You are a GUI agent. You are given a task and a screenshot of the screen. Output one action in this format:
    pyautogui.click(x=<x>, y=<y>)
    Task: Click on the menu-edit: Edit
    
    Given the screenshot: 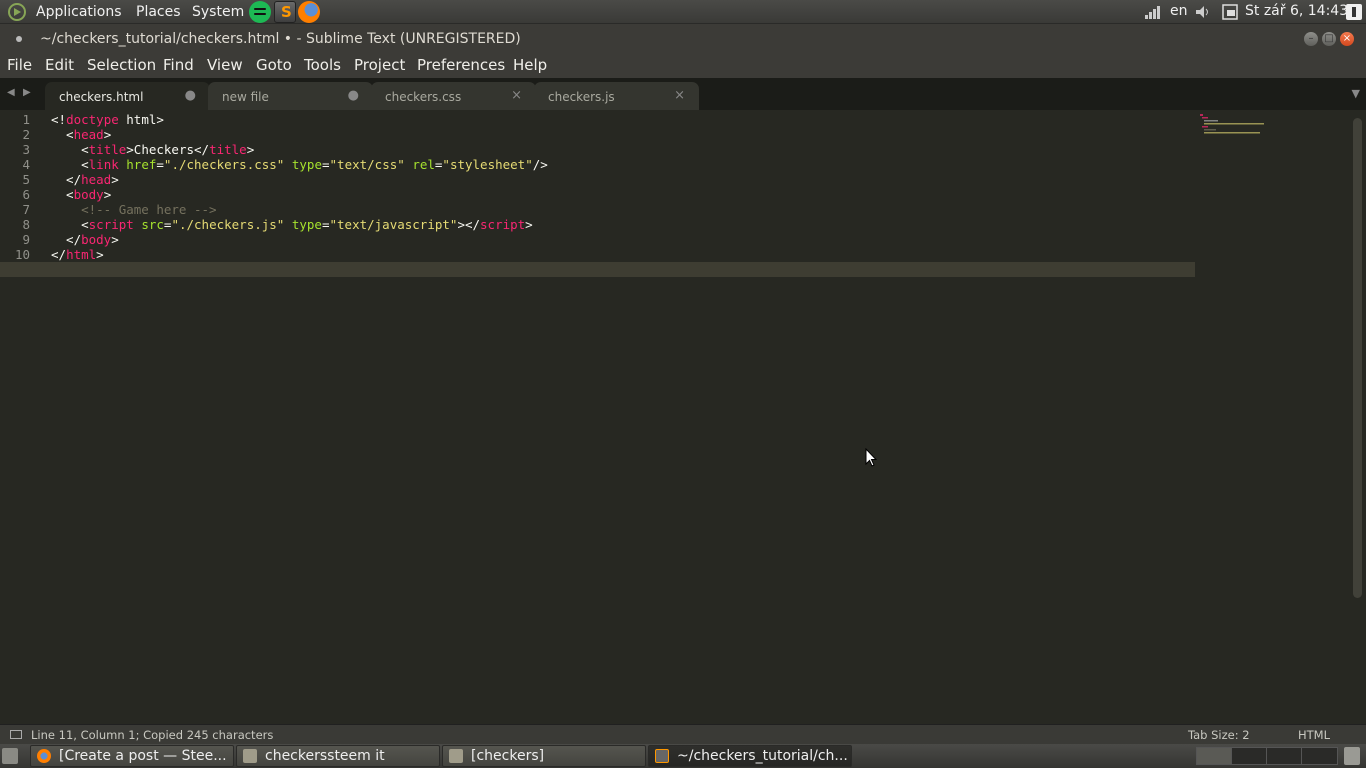 What is the action you would take?
    pyautogui.click(x=59, y=65)
    